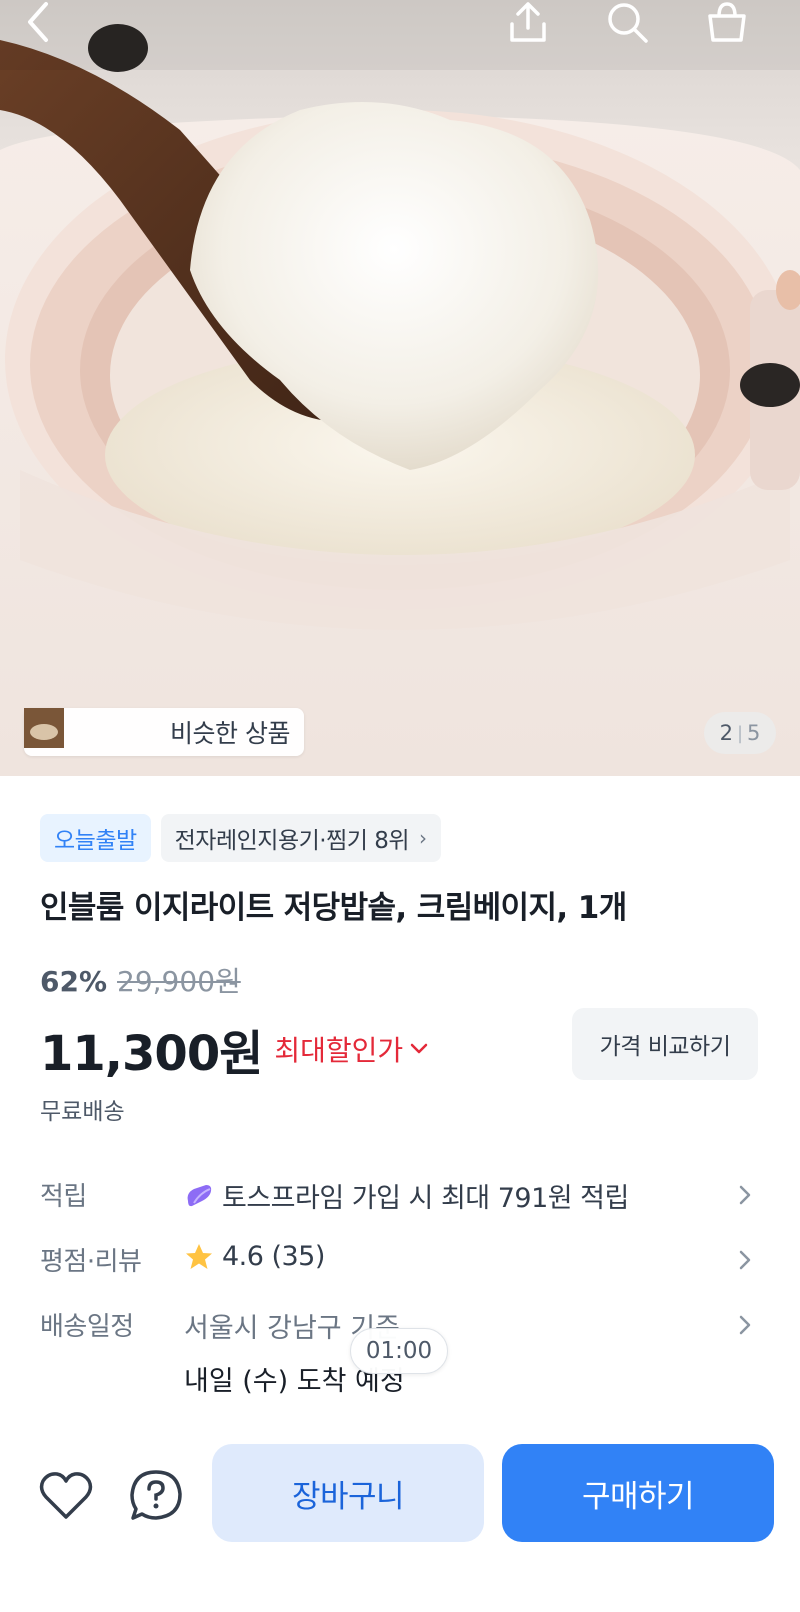 The width and height of the screenshot is (800, 1612). I want to click on discount-rate: 62%, so click(74, 981).